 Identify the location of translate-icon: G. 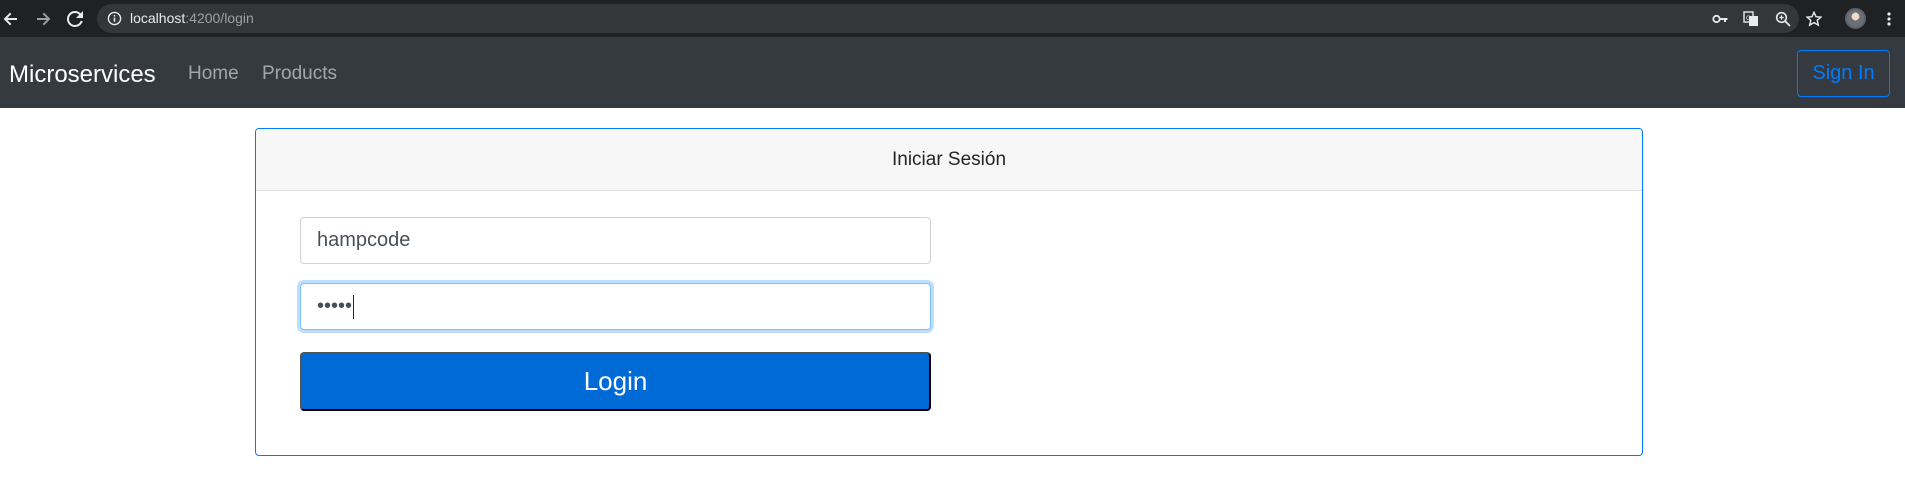
(1751, 19).